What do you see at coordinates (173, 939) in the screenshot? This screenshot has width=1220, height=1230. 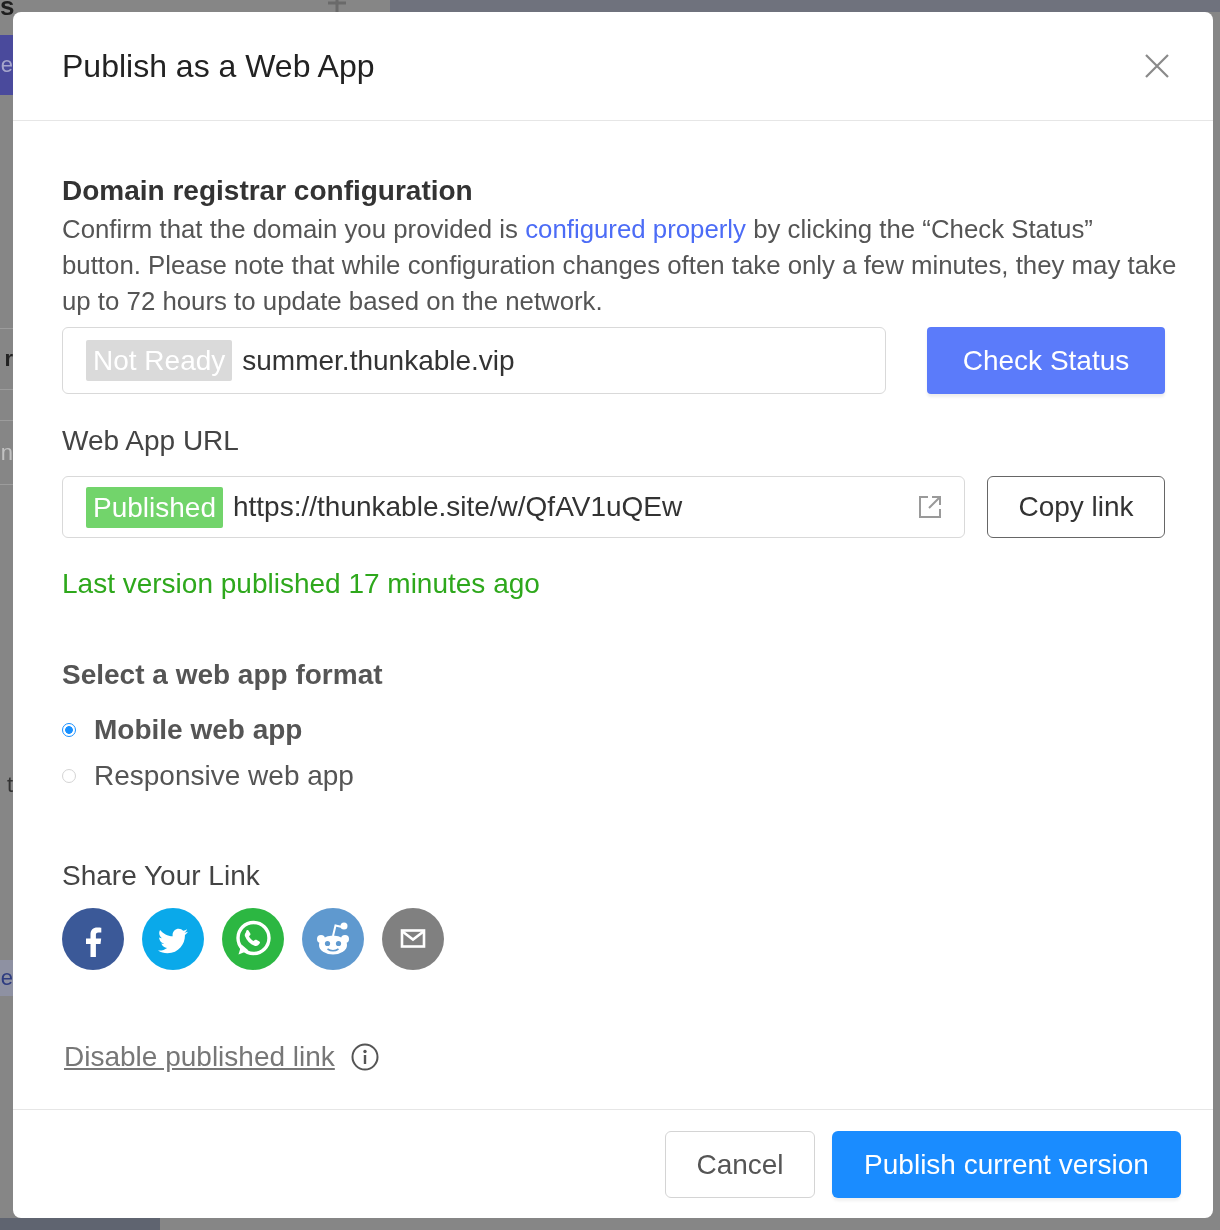 I see `twitter-icon` at bounding box center [173, 939].